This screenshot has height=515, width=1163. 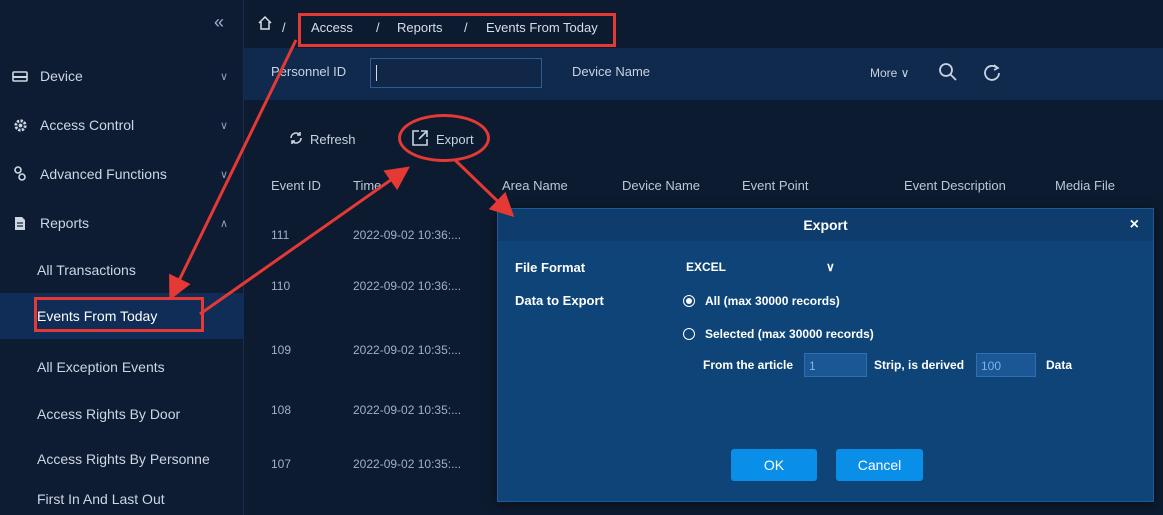 I want to click on event-id-cell: 111, so click(x=280, y=235).